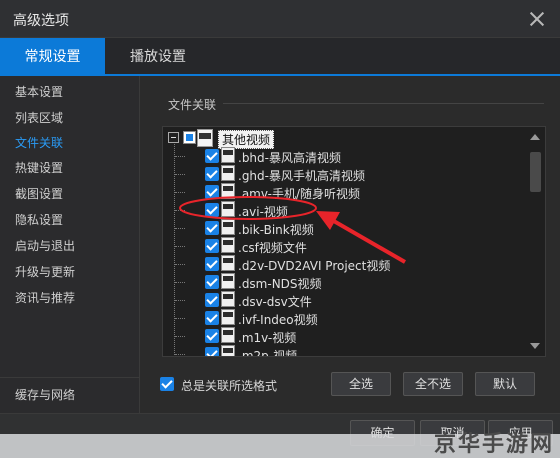 The height and width of the screenshot is (458, 560). I want to click on file-type-label: .m2p-视频, so click(268, 353).